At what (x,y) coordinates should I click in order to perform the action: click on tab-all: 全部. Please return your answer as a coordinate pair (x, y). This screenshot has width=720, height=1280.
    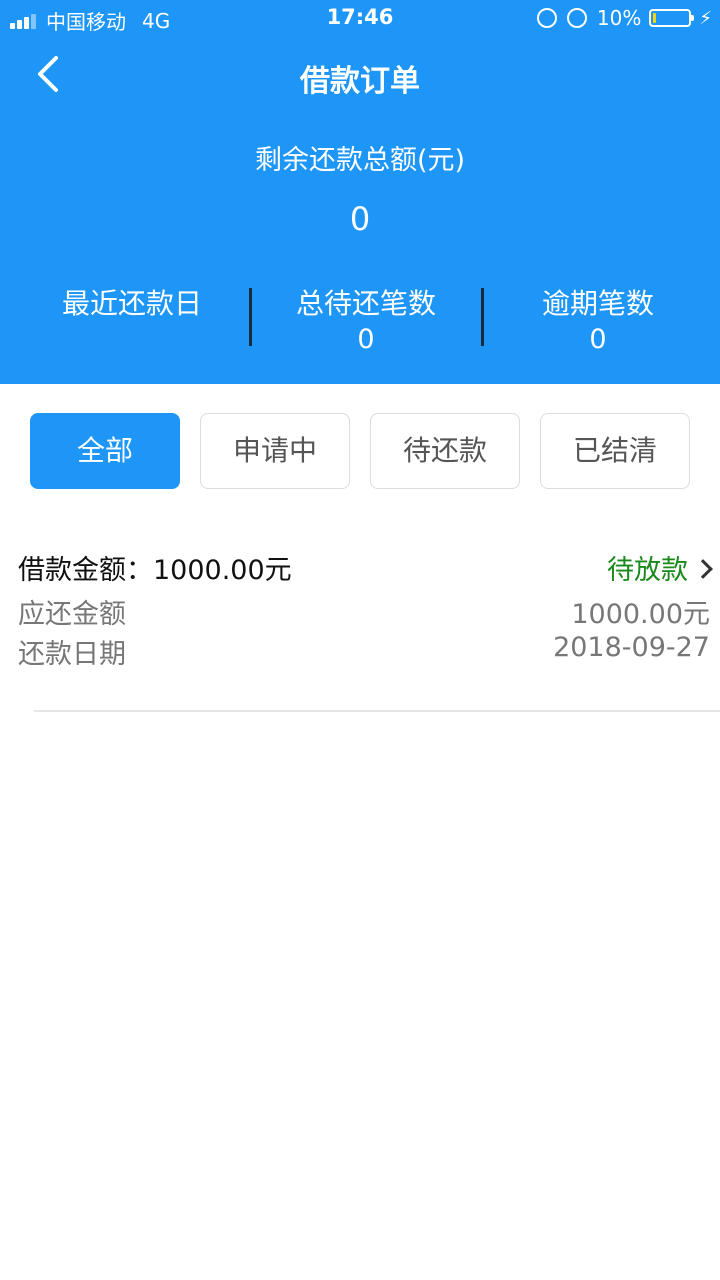
    Looking at the image, I should click on (105, 451).